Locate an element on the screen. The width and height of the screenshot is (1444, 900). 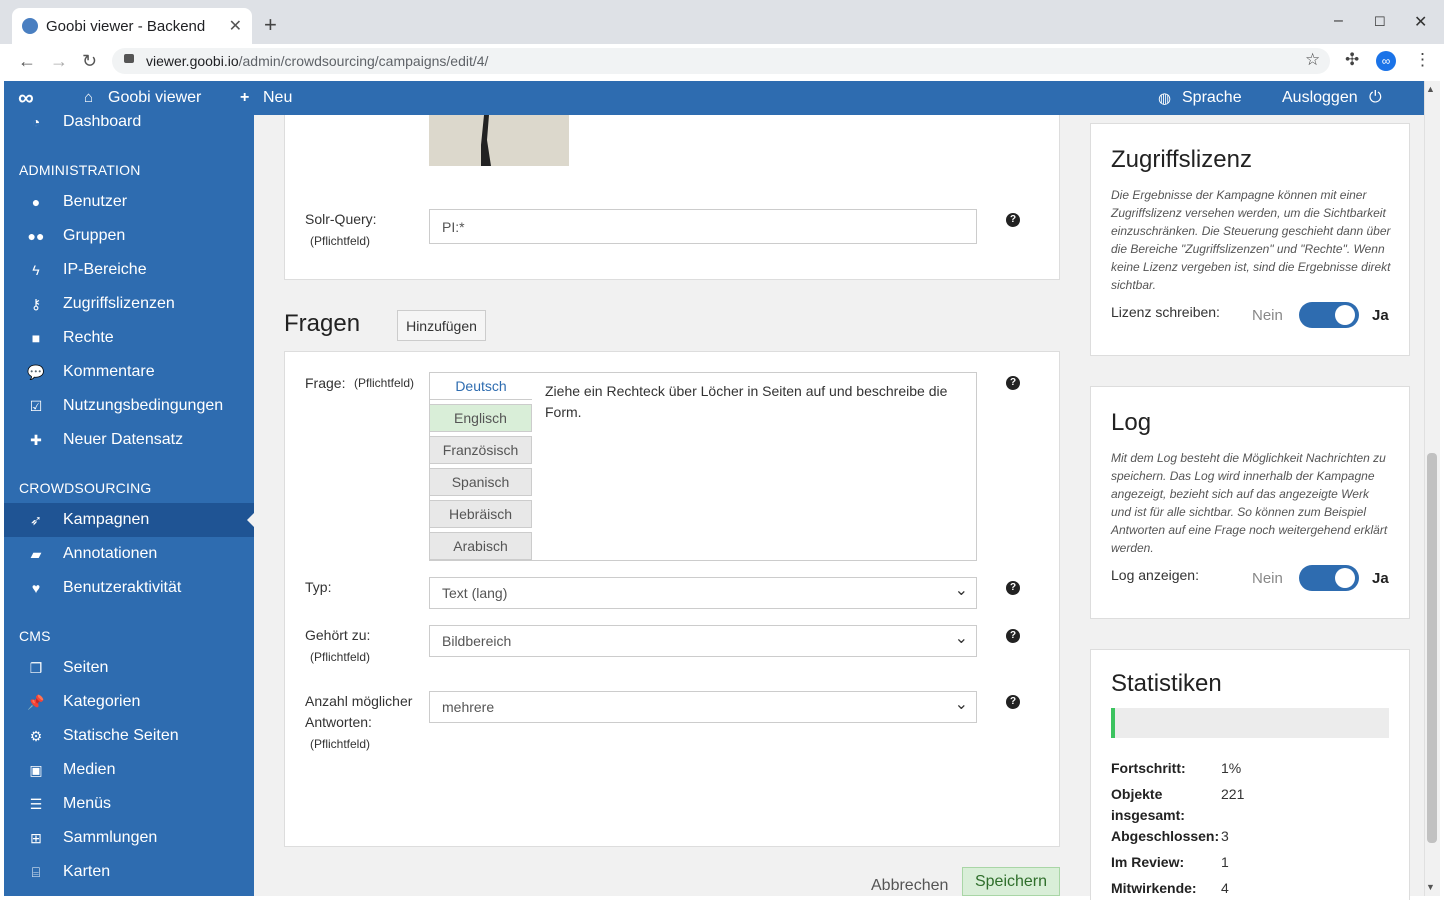
sidebar-item-label: Kampagnen is located at coordinates (106, 519).